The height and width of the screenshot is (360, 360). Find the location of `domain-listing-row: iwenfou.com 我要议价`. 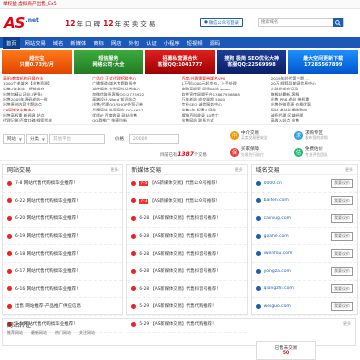

domain-listing-row: iwenfou.com 我要议价 is located at coordinates (304, 254).